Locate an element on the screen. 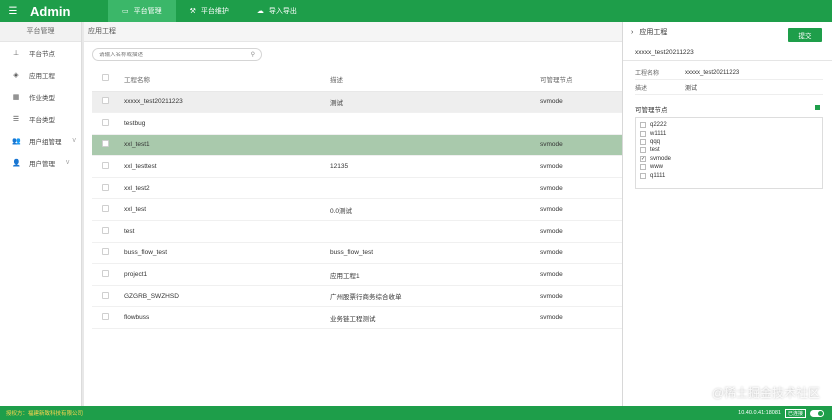 This screenshot has height=420, width=832. sidebar-item-label: 用户组管理 is located at coordinates (45, 142).